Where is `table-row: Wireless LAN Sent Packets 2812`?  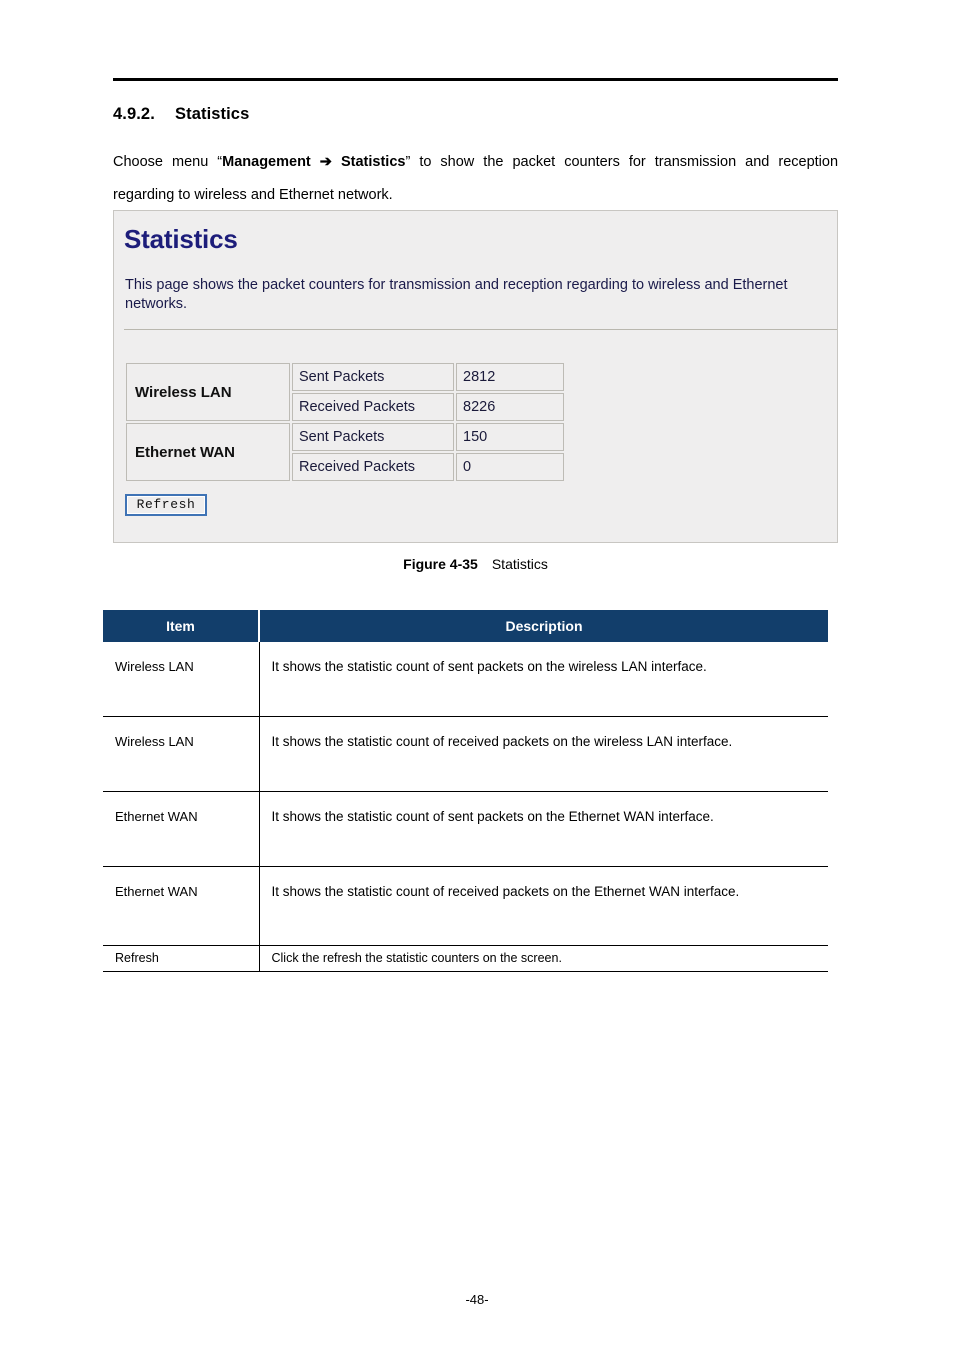 table-row: Wireless LAN Sent Packets 2812 is located at coordinates (345, 392).